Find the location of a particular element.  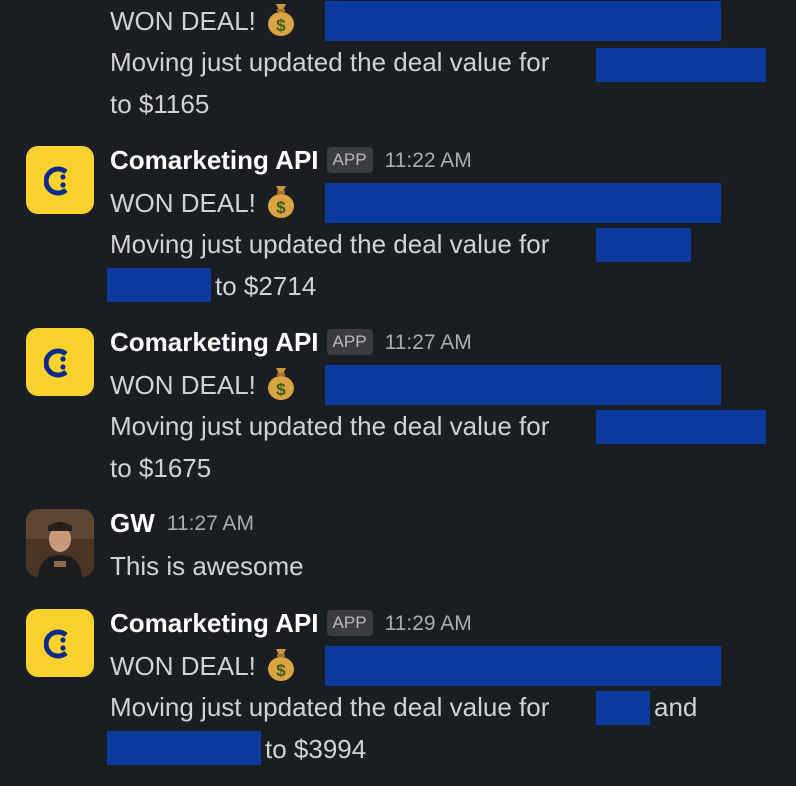

message-header: GW 11:27 AM is located at coordinates (182, 523).